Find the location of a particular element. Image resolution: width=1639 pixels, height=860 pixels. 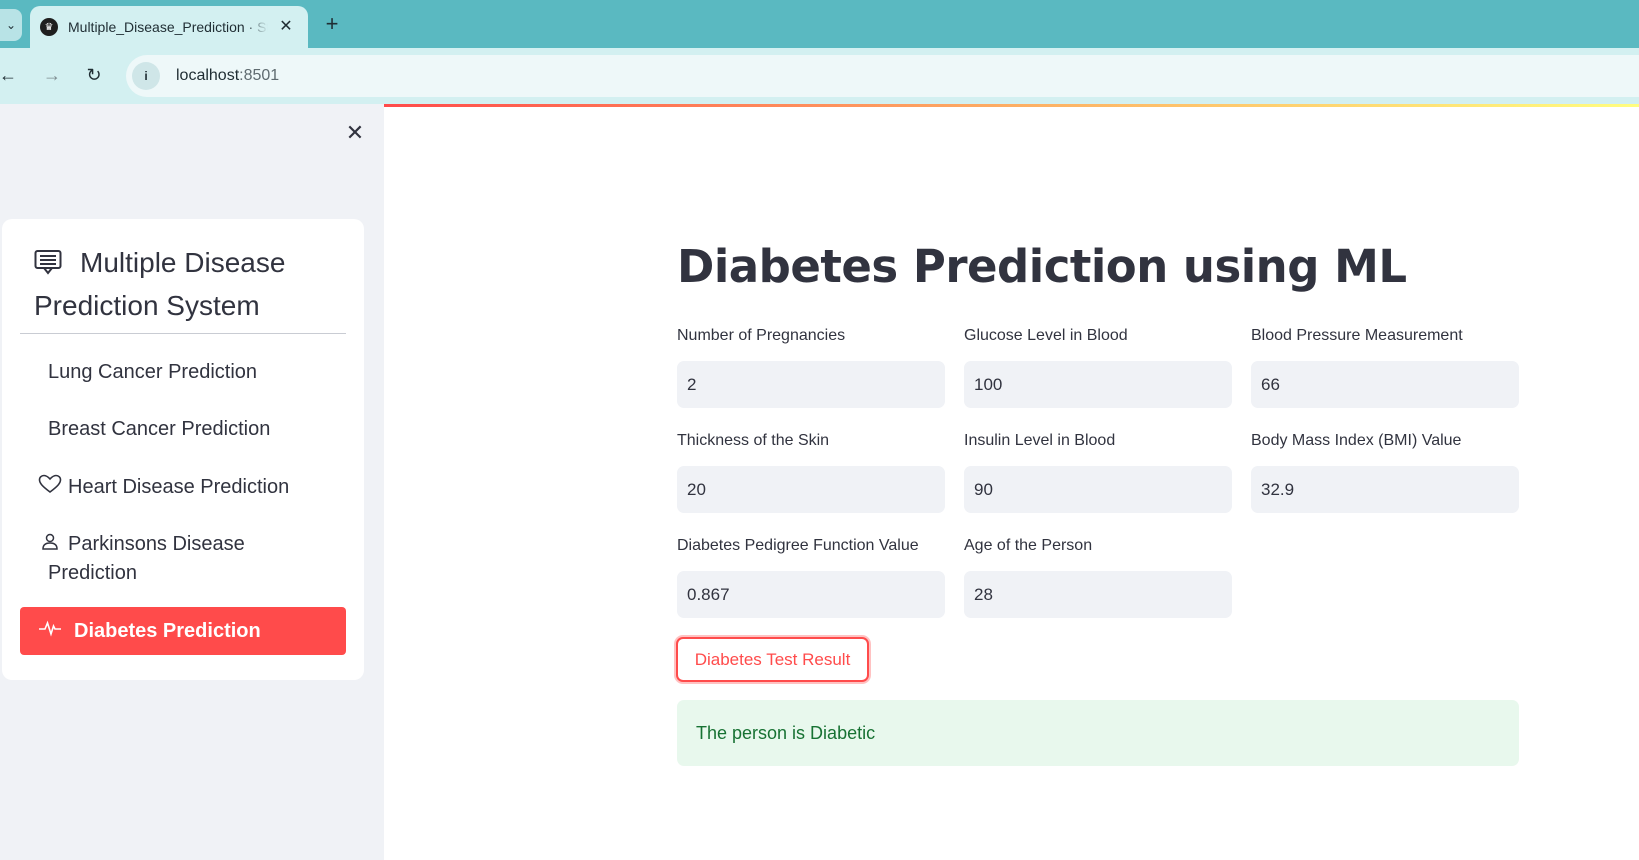

page-title: Diabetes Prediction using ML is located at coordinates (1042, 266).